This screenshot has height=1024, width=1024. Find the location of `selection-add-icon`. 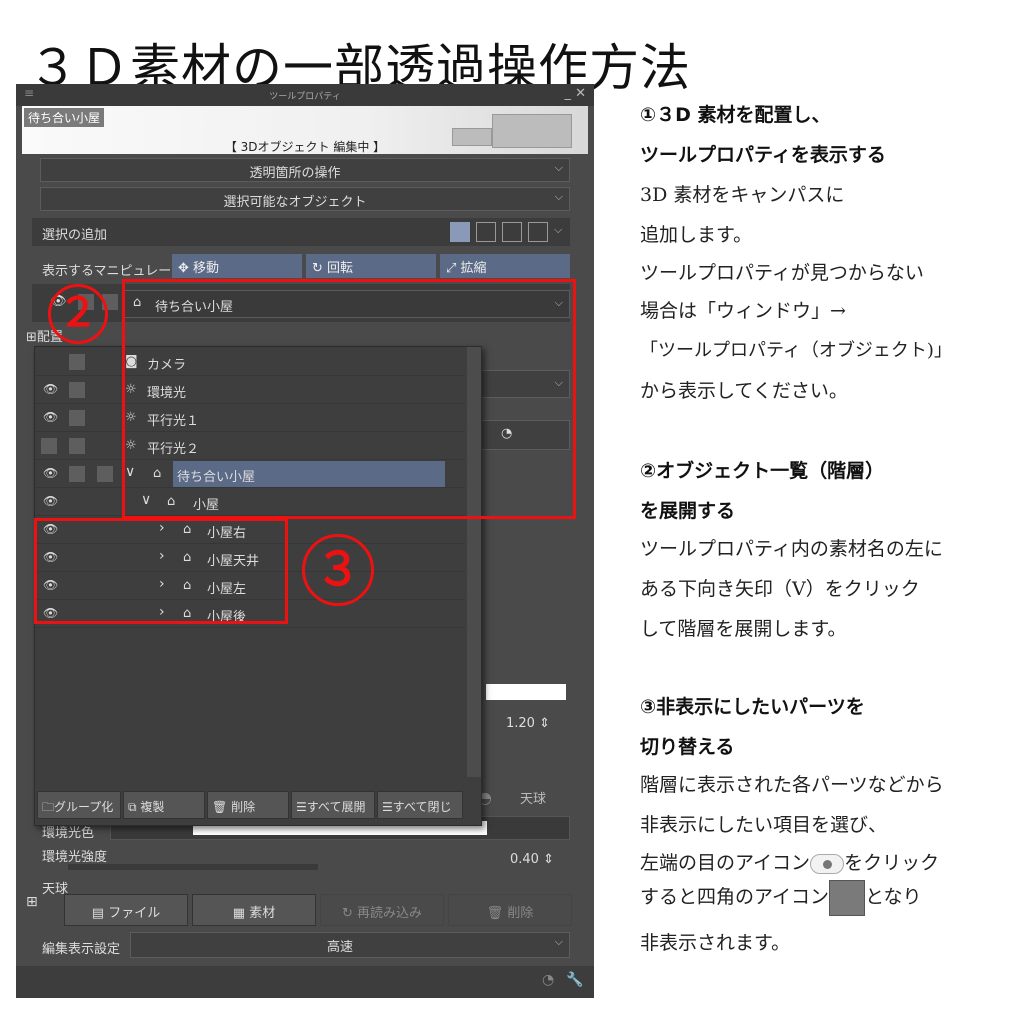

selection-add-icon is located at coordinates (486, 232).